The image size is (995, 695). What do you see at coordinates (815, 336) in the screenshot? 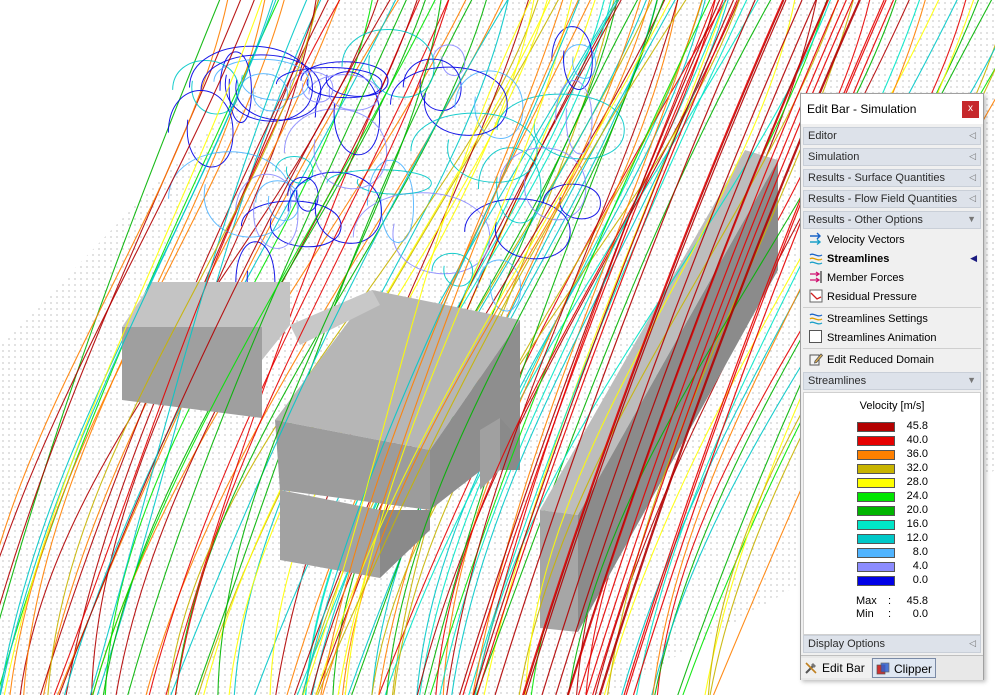
I see `checkbox-icon` at bounding box center [815, 336].